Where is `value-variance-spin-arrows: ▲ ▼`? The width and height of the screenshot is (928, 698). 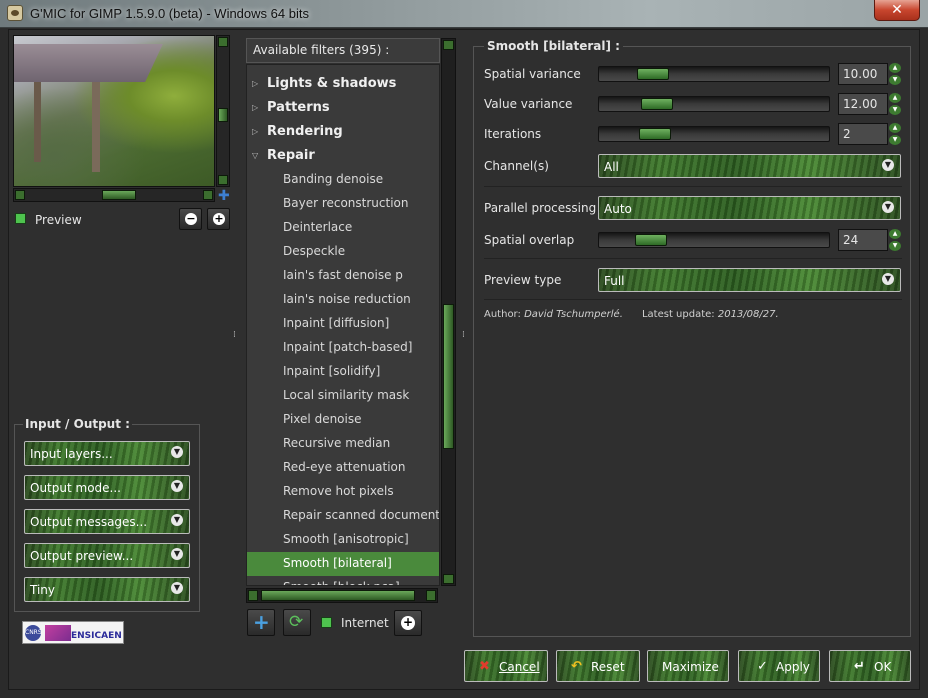 value-variance-spin-arrows: ▲ ▼ is located at coordinates (895, 104).